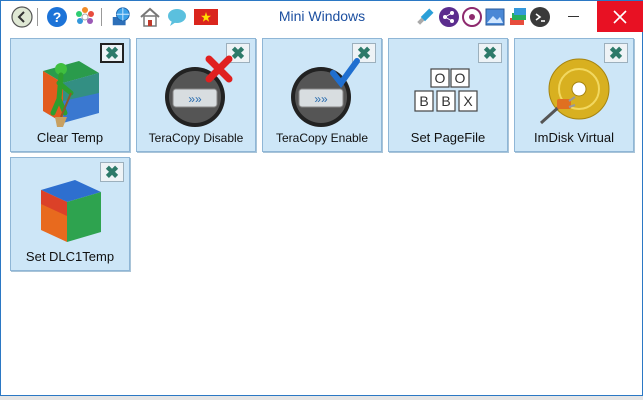  What do you see at coordinates (70, 256) in the screenshot?
I see `tile-label: Set DLC1Temp` at bounding box center [70, 256].